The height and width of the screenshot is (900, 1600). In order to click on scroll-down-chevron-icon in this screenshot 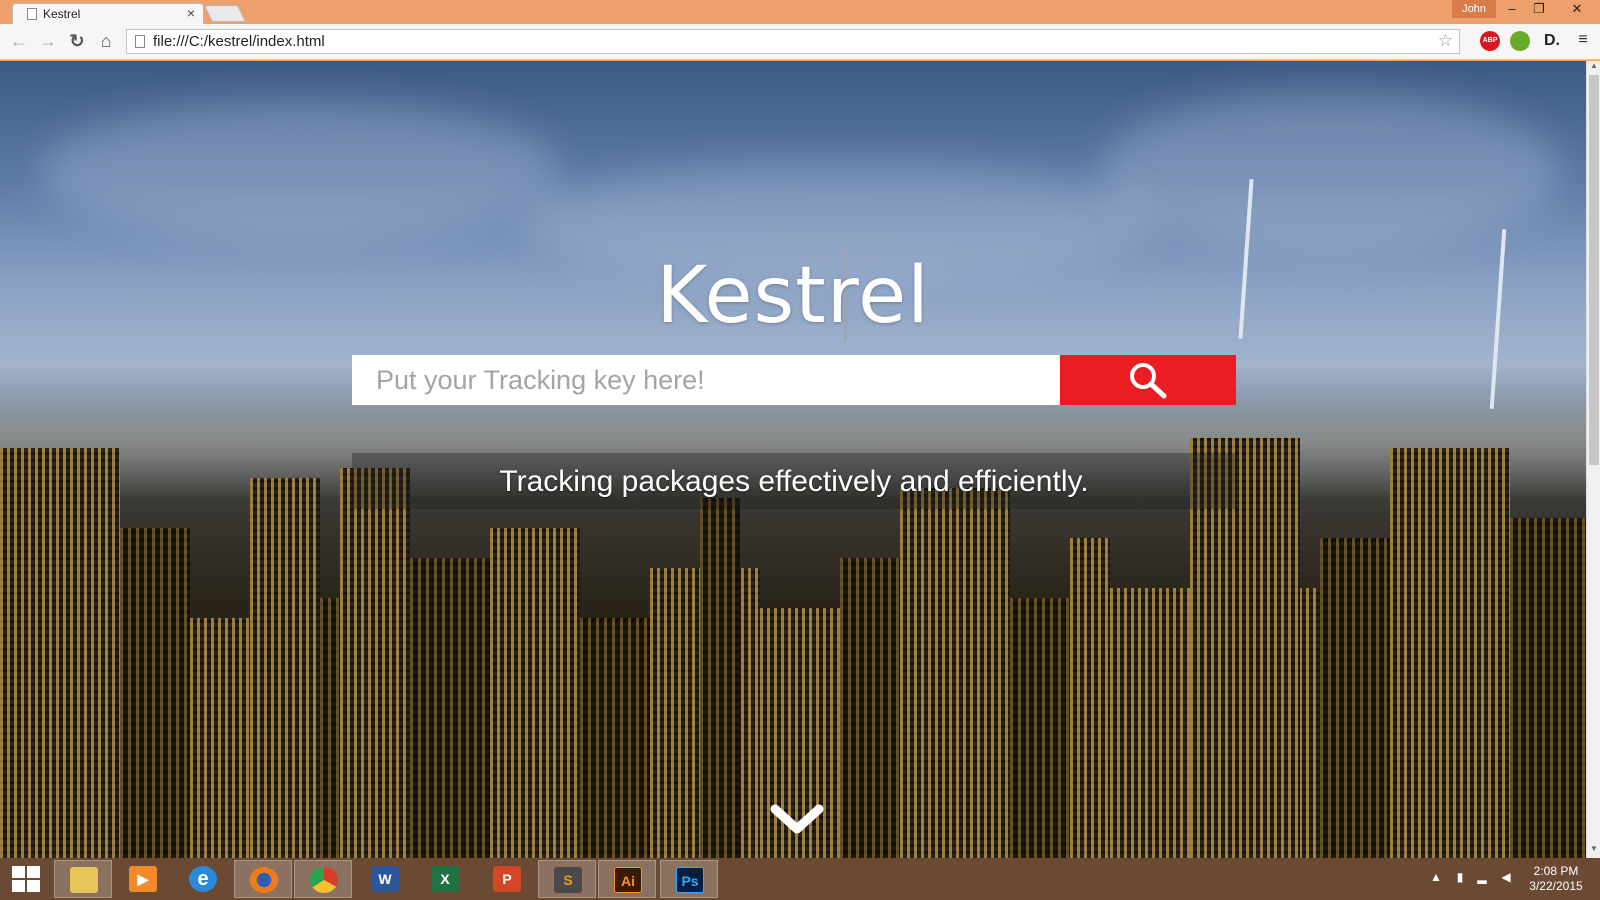, I will do `click(797, 819)`.